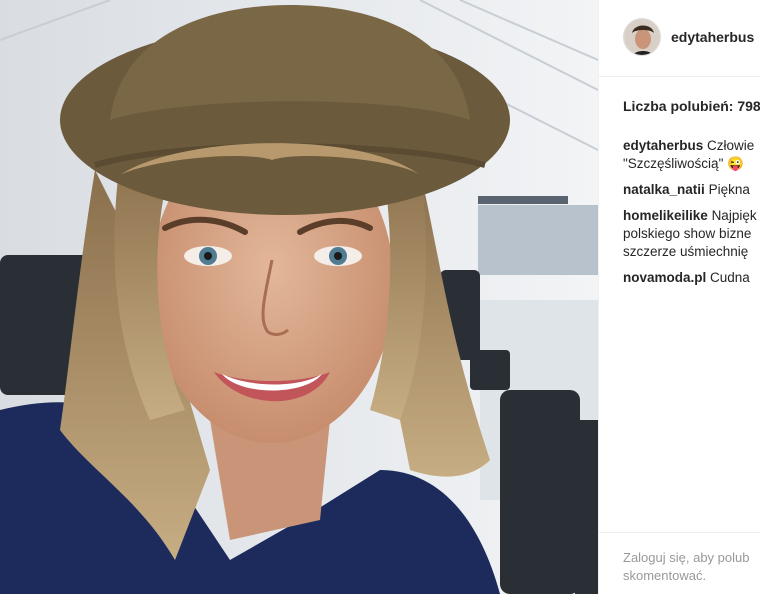 This screenshot has height=594, width=760. I want to click on list-item: novamoda.pl Cudna, so click(691, 278).